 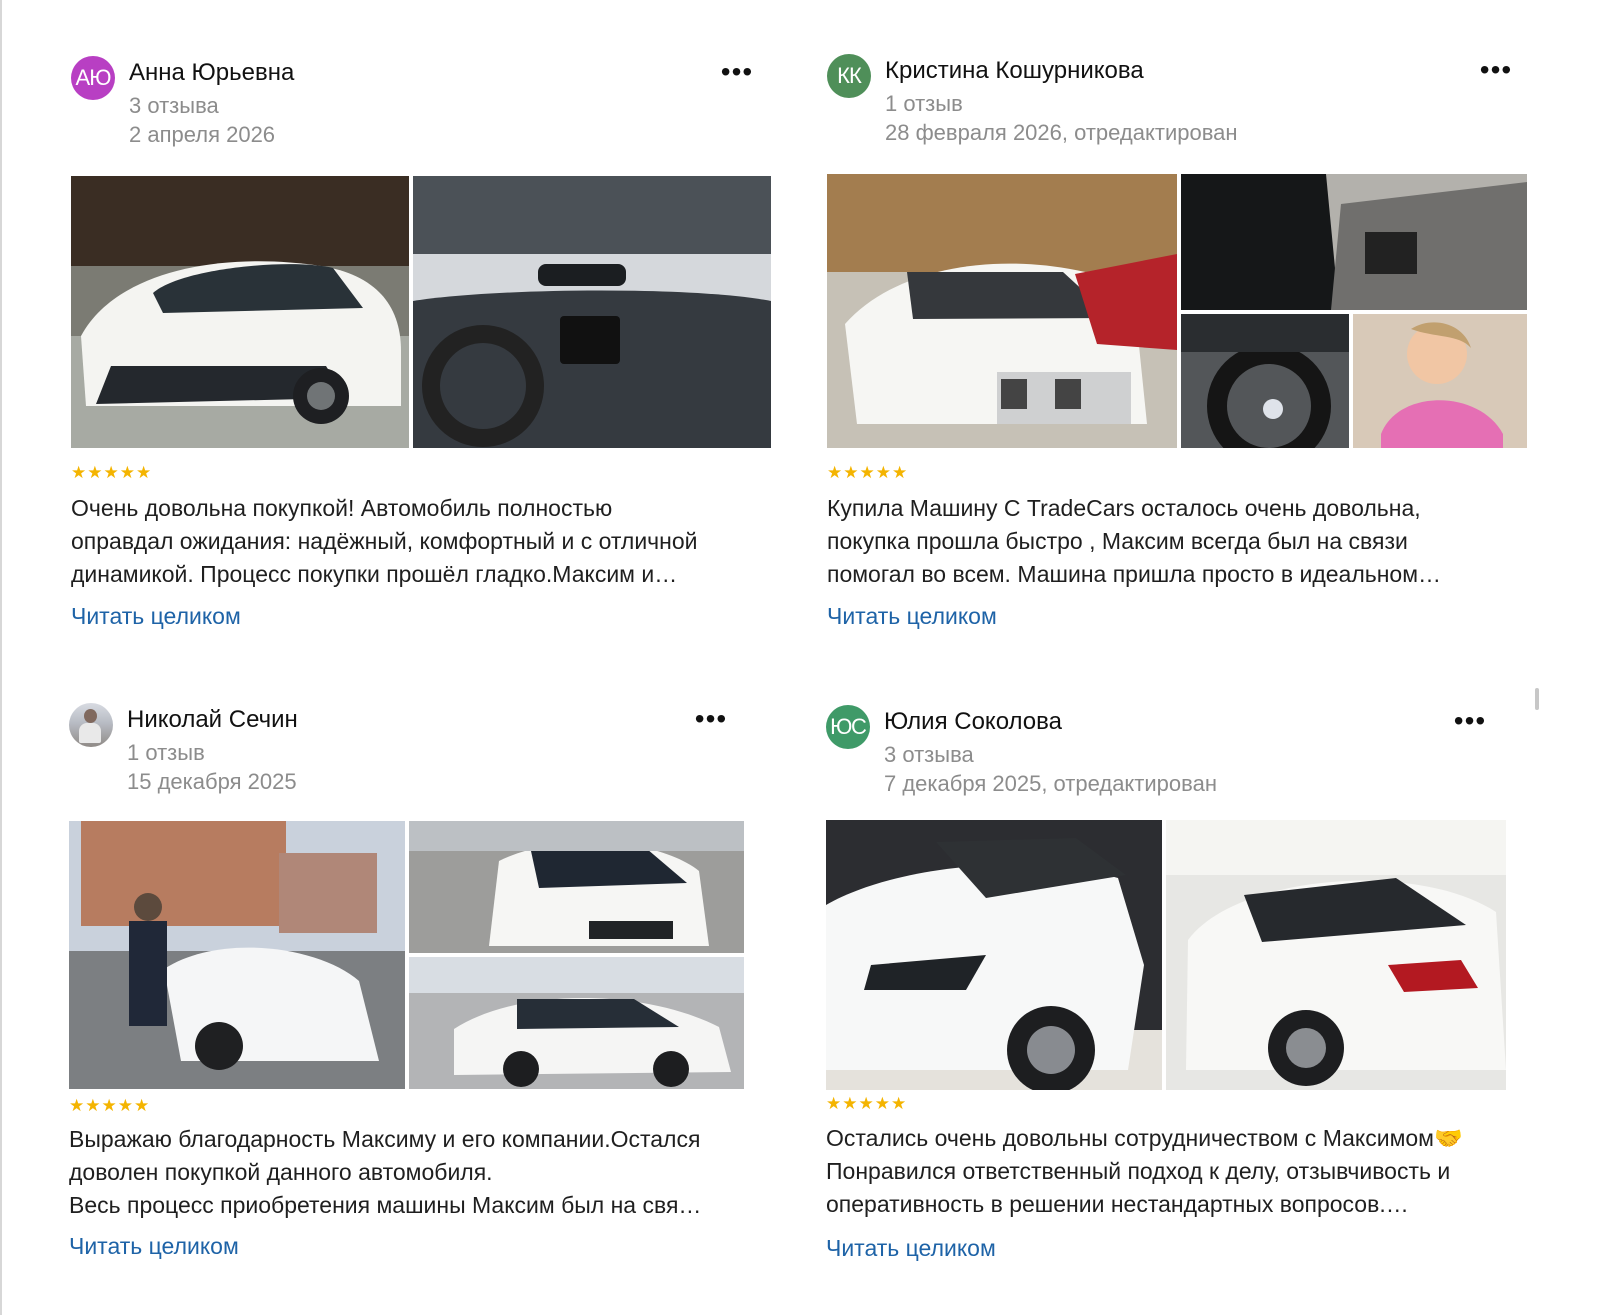 I want to click on steering-wheel-photo, so click(x=1265, y=381).